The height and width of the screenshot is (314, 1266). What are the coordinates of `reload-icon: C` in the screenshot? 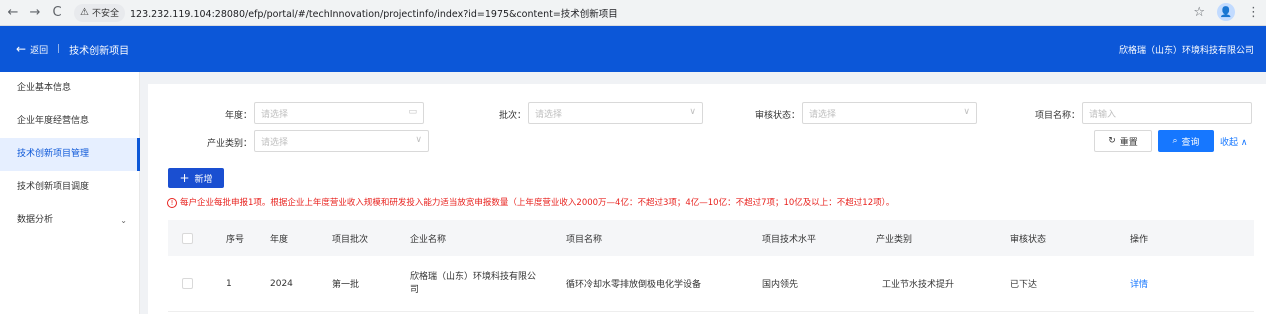 It's located at (57, 13).